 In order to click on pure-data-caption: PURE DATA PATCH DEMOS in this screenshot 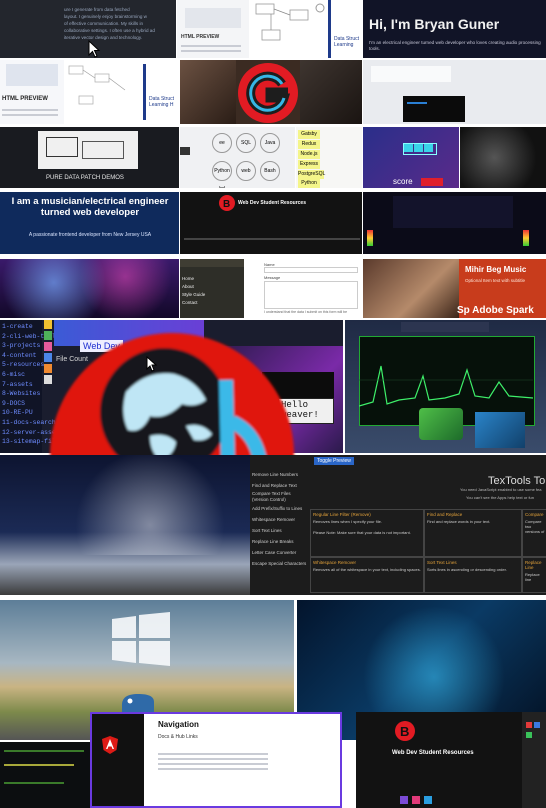, I will do `click(85, 178)`.